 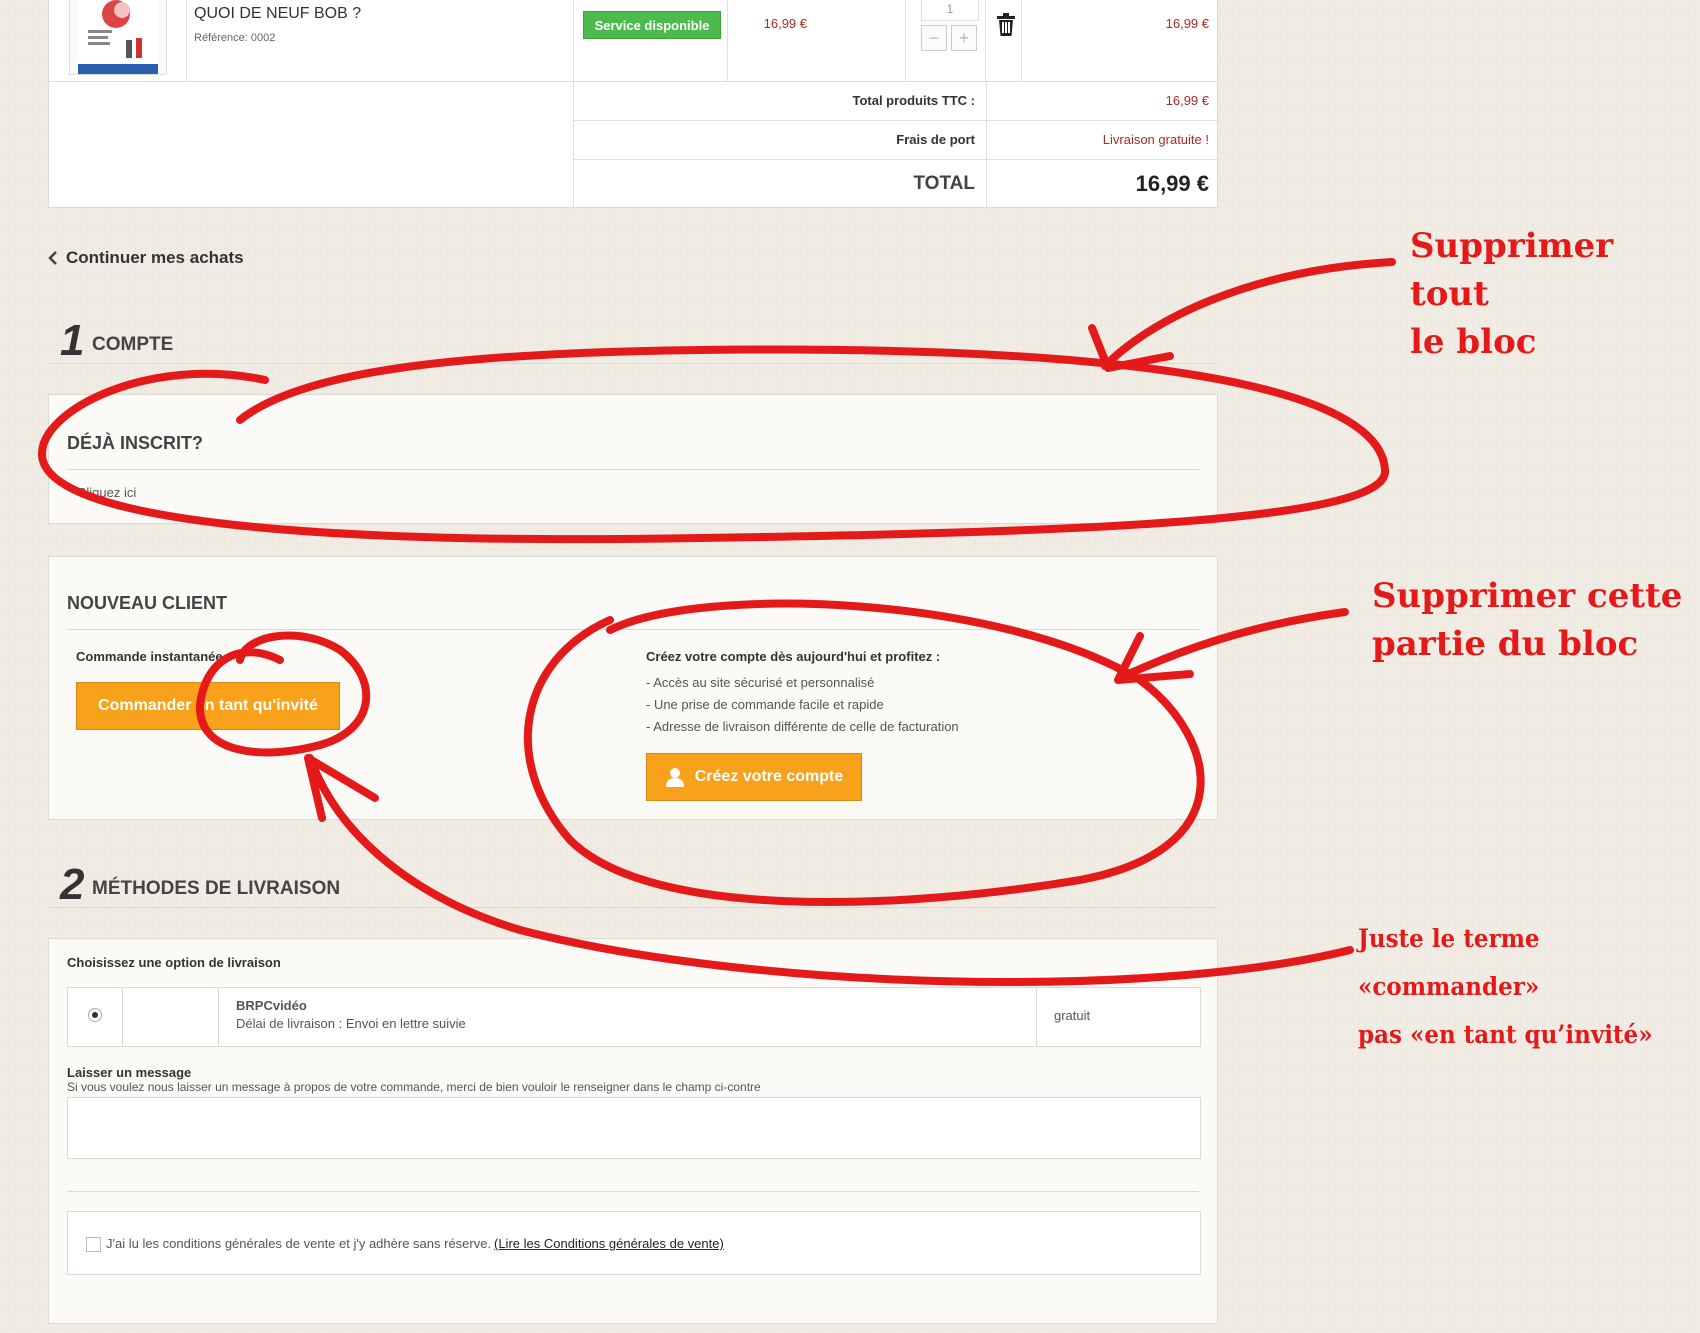 I want to click on guest-checkout-button: Commander en tant qu'invité, so click(x=208, y=706).